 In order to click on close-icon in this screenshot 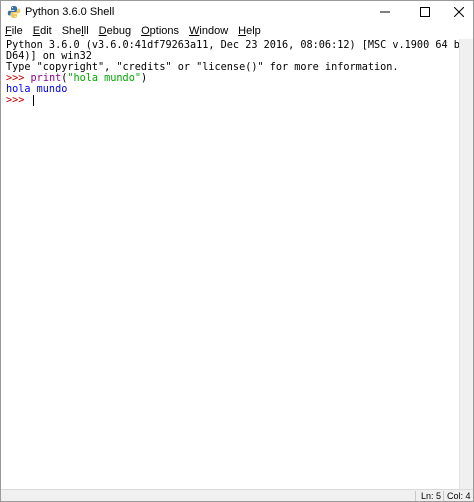, I will do `click(459, 12)`.